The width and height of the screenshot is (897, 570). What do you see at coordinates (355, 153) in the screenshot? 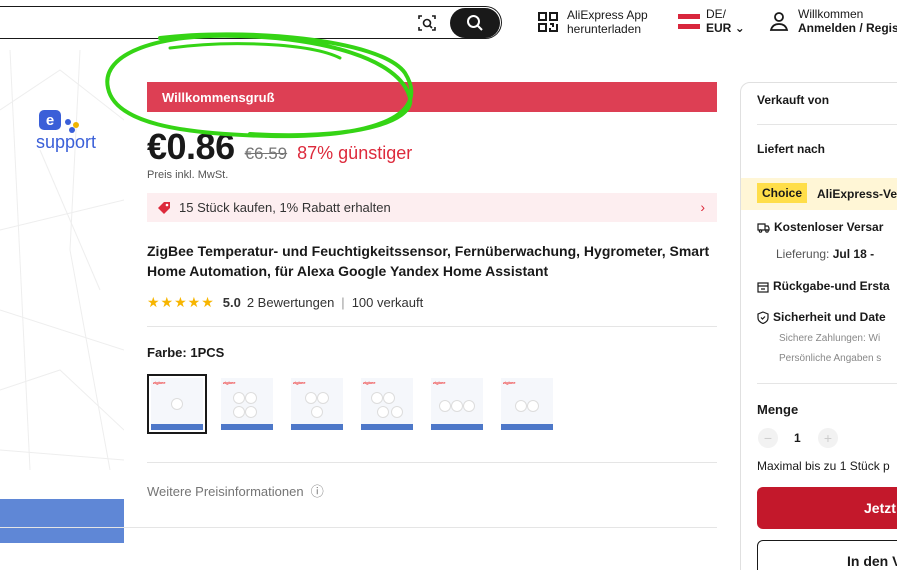
I see `discount-label: 87% günstiger` at bounding box center [355, 153].